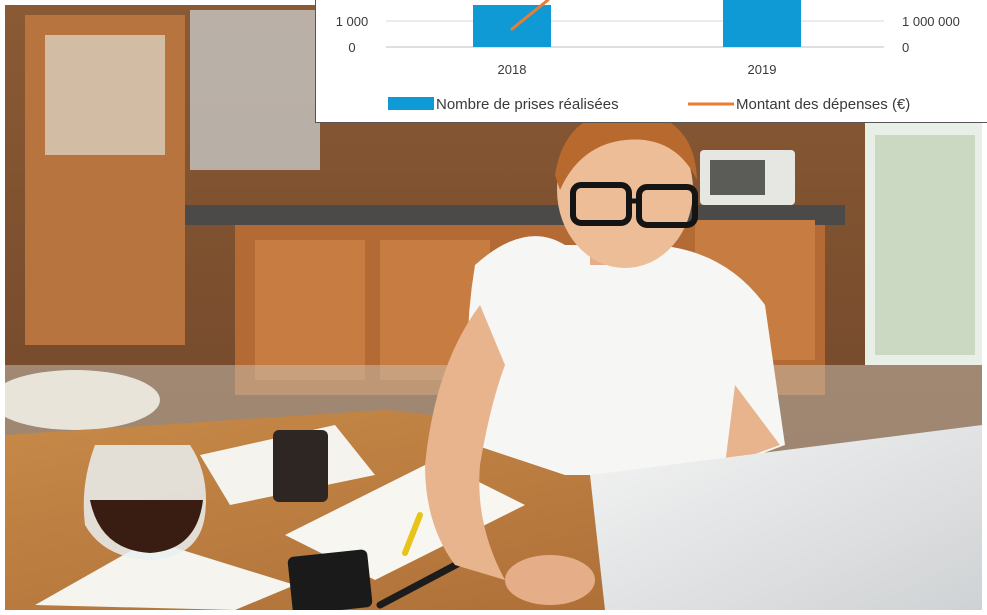  Describe the element at coordinates (330, 579) in the screenshot. I see `smartphone` at that location.